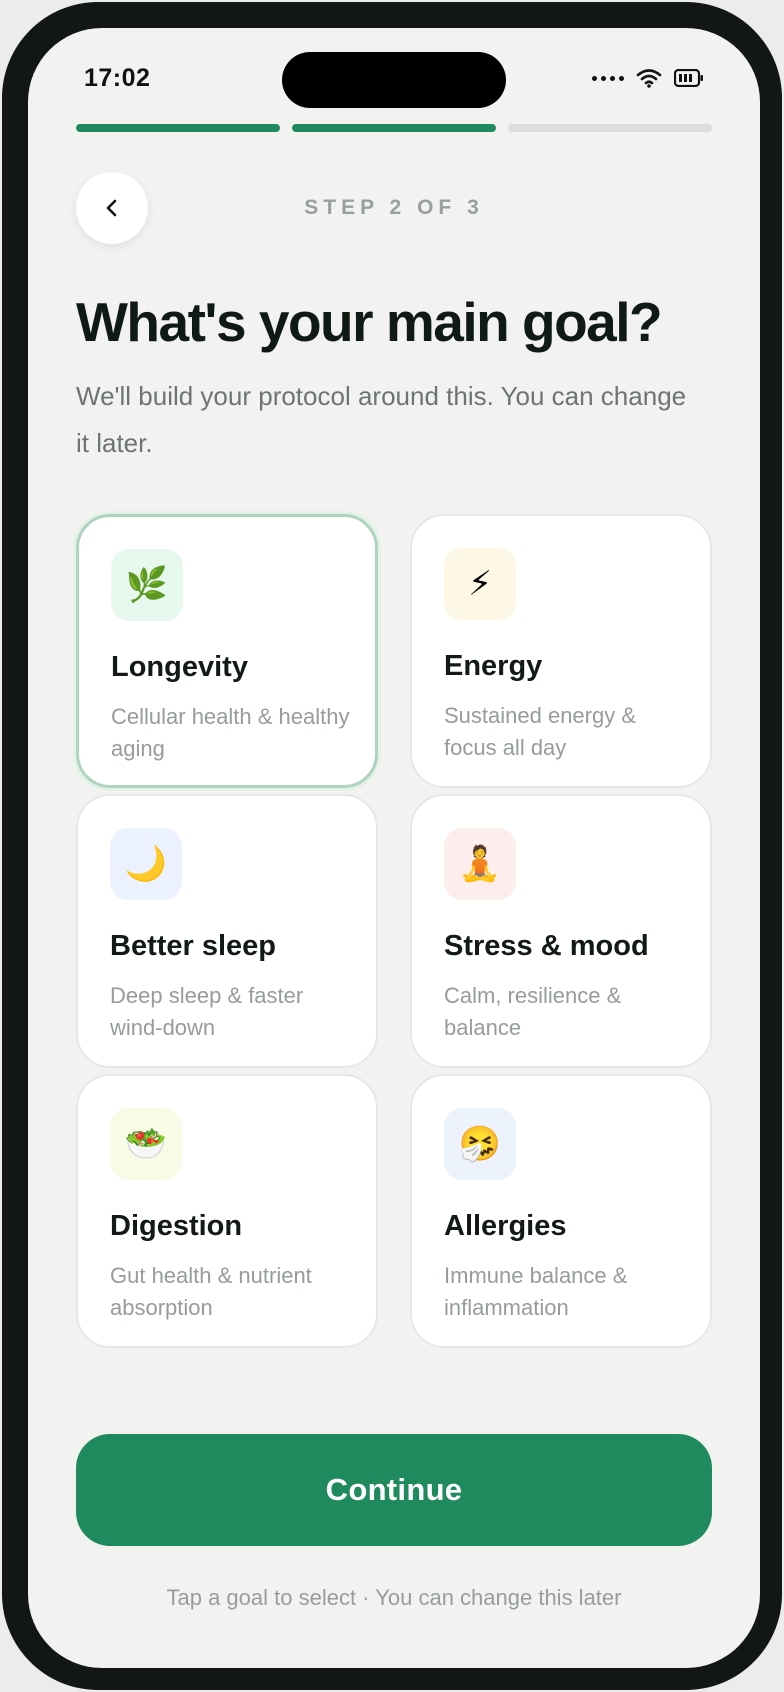  Describe the element at coordinates (394, 1490) in the screenshot. I see `continue-button: Continue` at that location.